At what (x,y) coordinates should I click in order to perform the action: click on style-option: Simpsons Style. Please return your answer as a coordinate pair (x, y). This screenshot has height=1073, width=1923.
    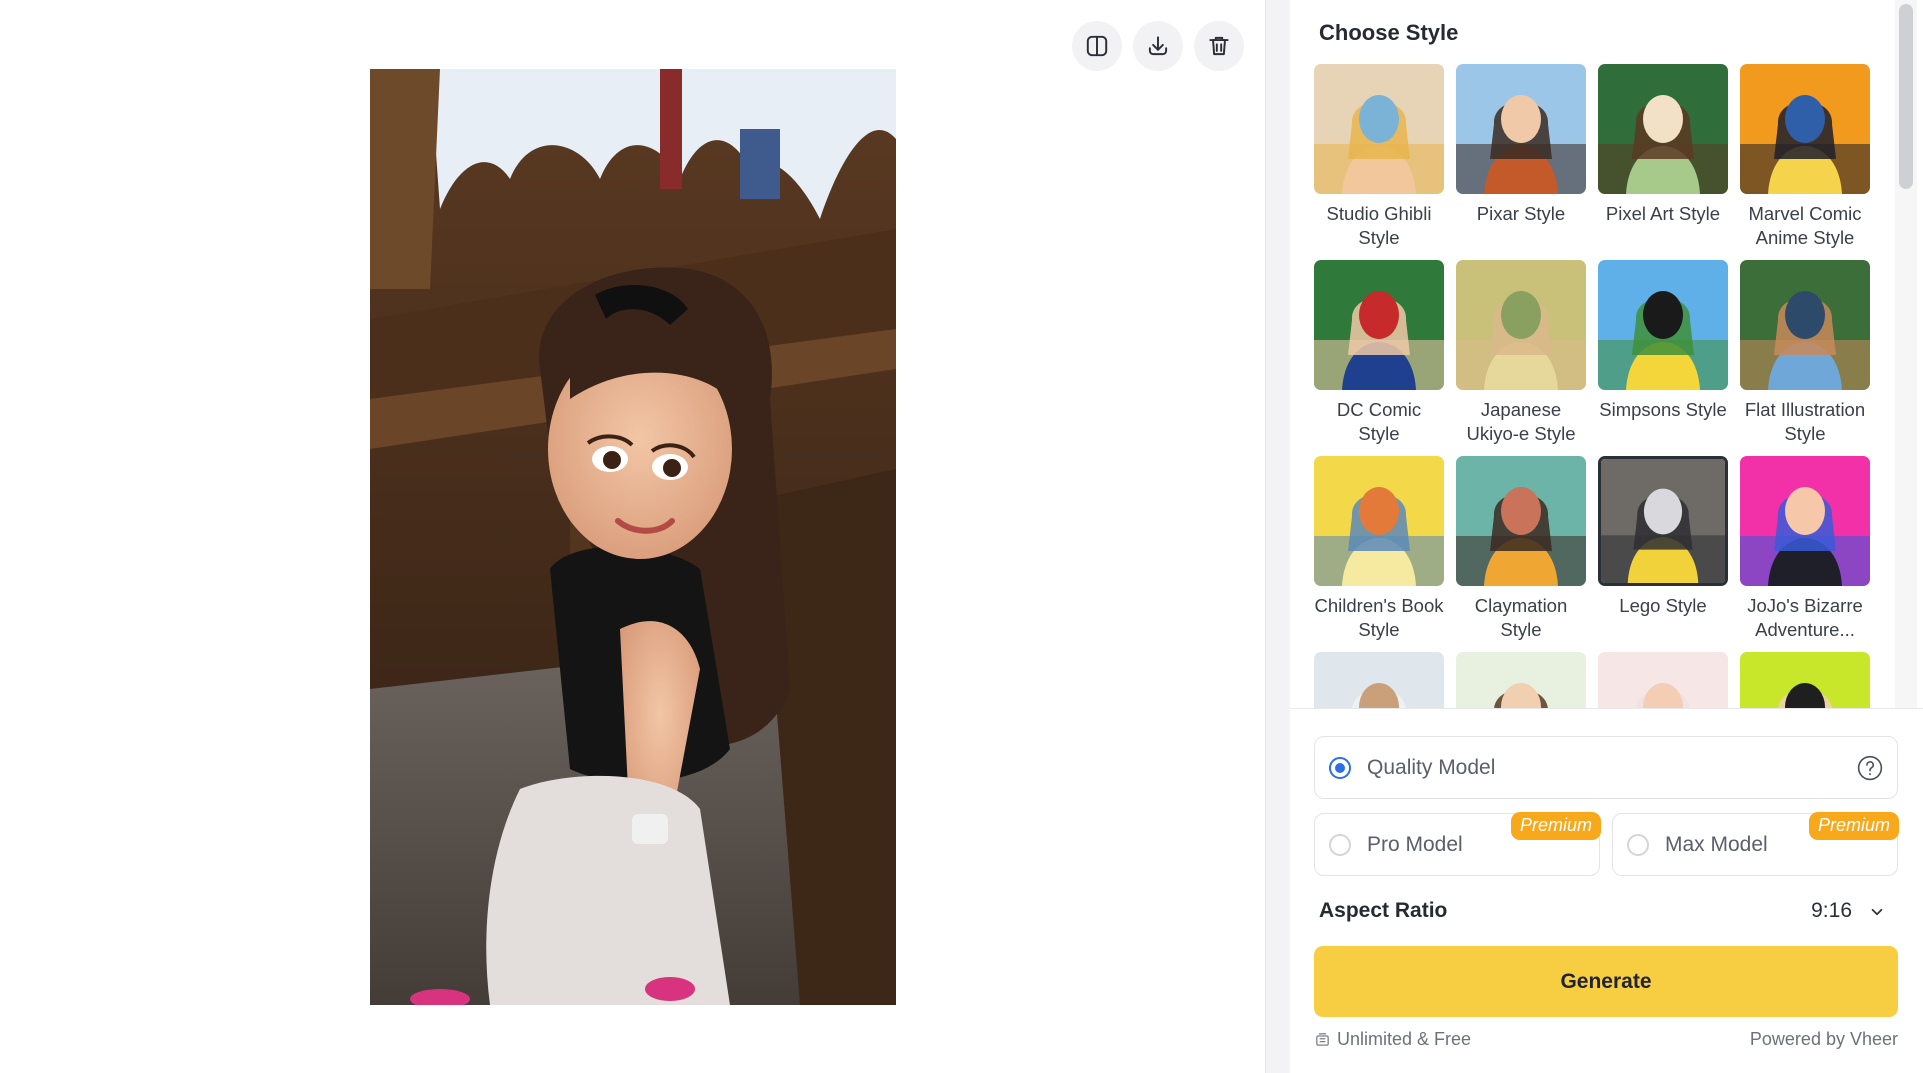
    Looking at the image, I should click on (1663, 358).